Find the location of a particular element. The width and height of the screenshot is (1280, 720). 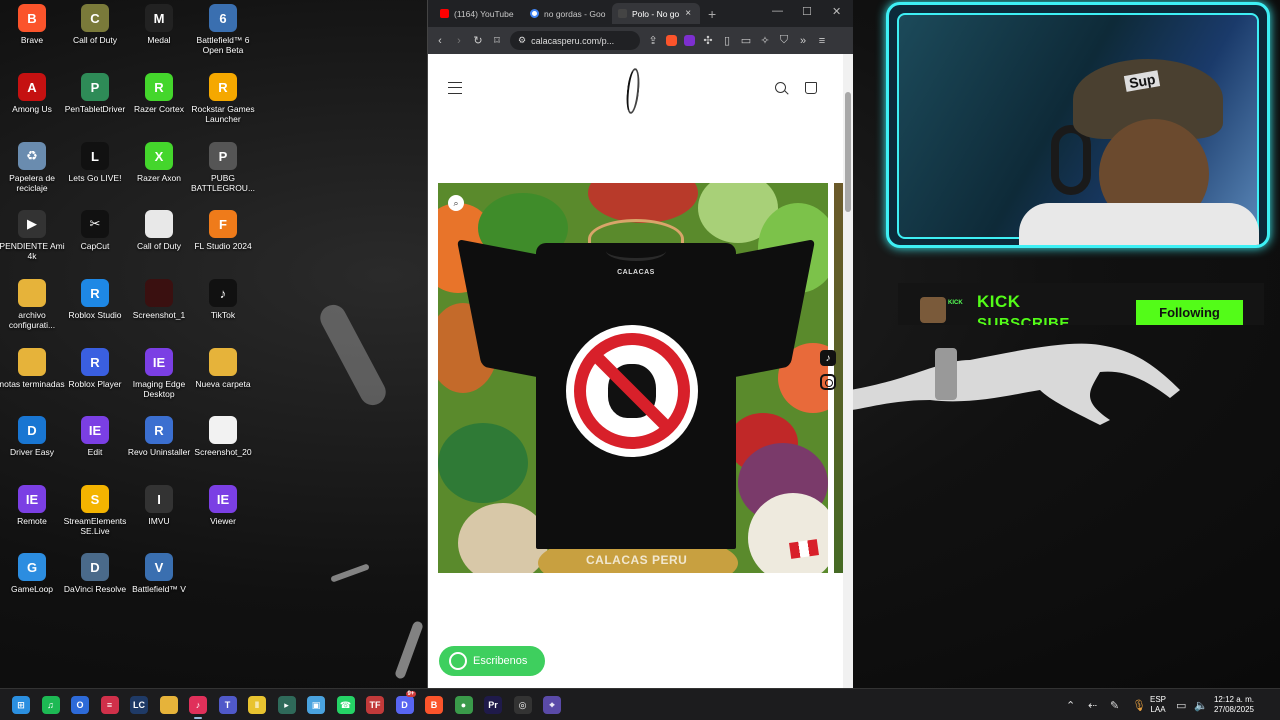

search-icon is located at coordinates (780, 87).